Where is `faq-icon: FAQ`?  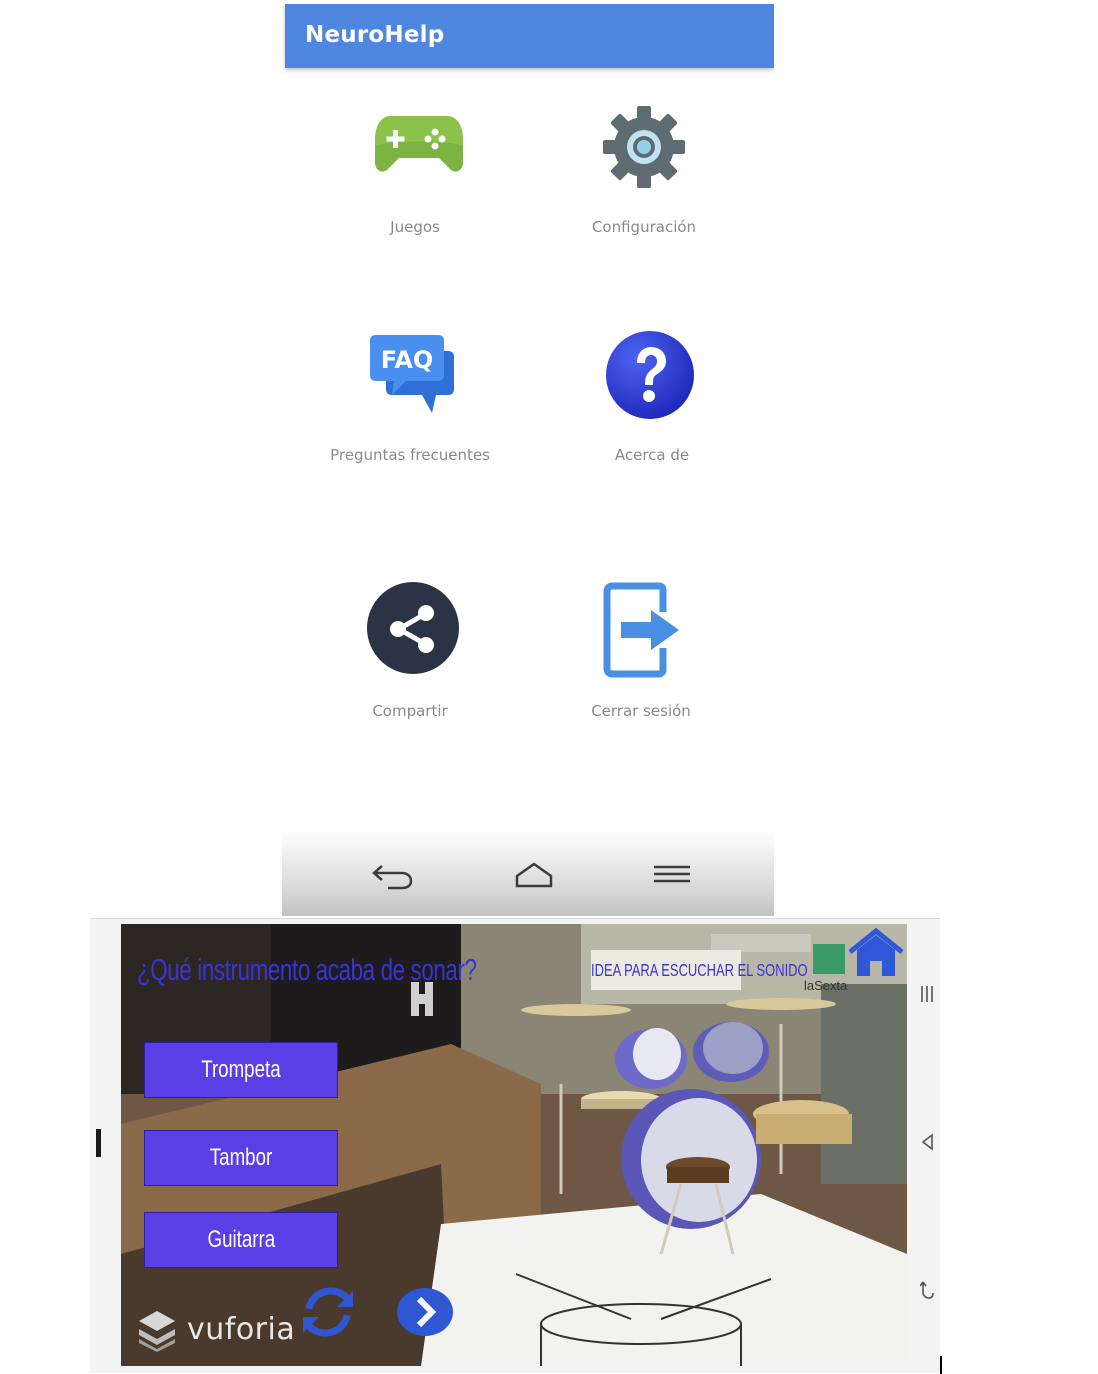
faq-icon: FAQ is located at coordinates (412, 374).